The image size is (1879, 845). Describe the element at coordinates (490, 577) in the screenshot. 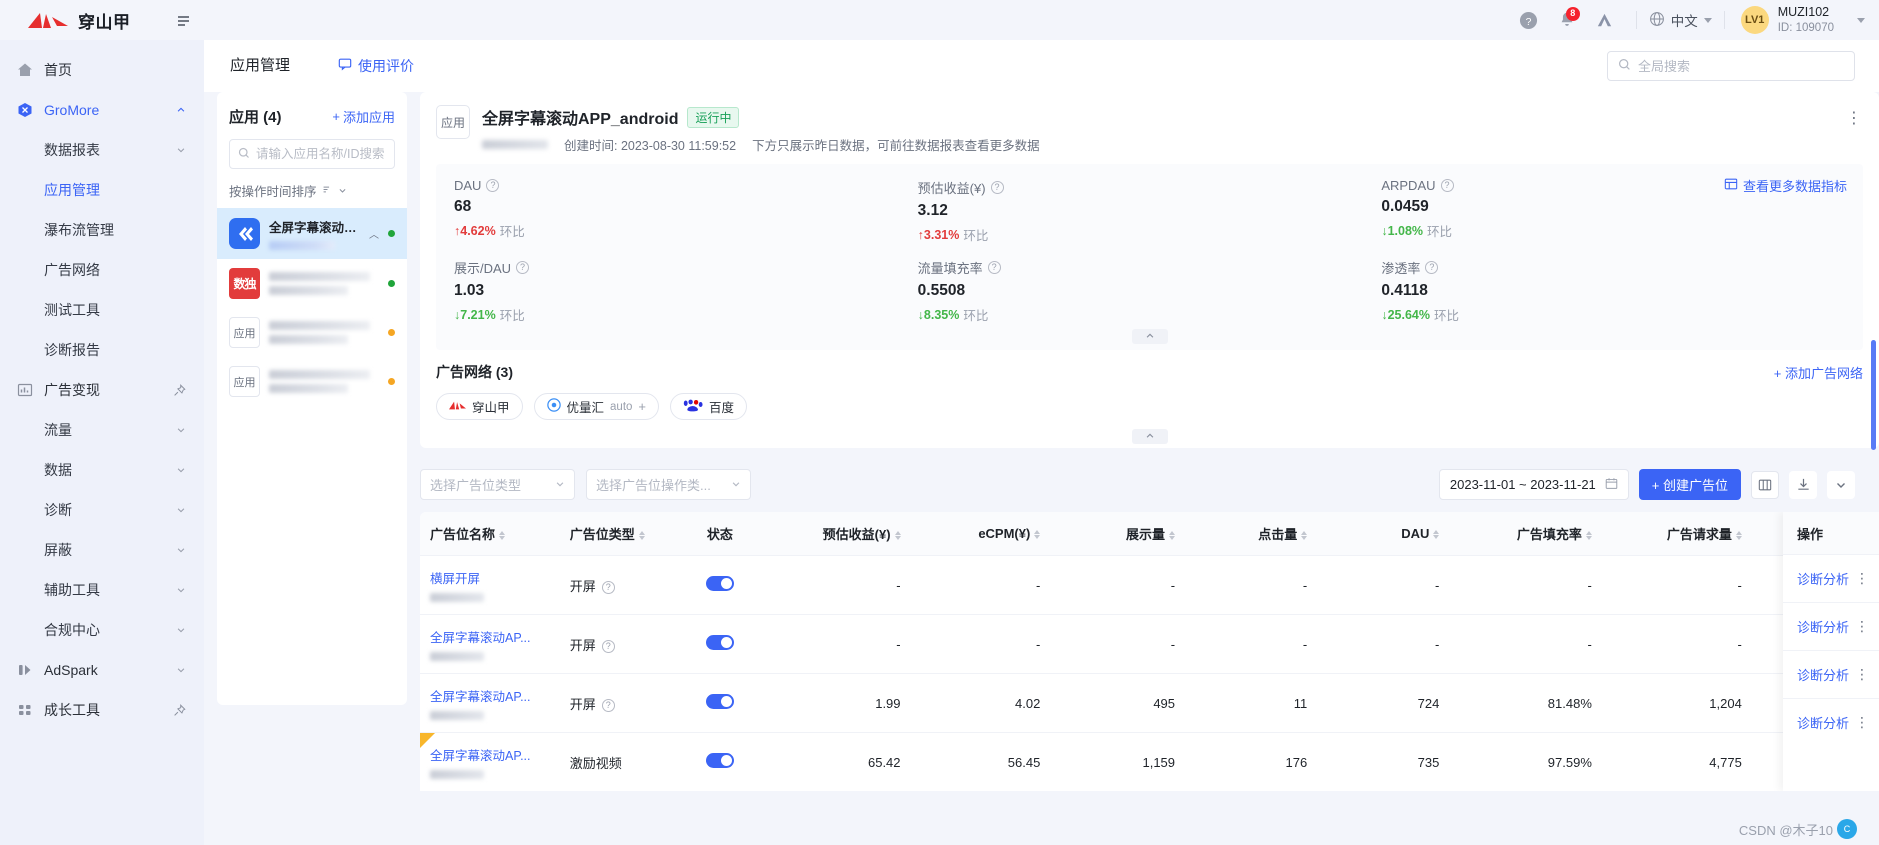

I see `slot-name-link: 横屏开屏` at that location.